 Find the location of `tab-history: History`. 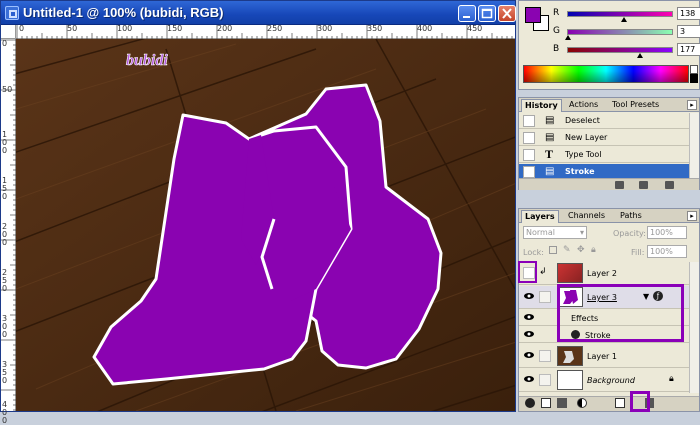

tab-history: History is located at coordinates (541, 105).